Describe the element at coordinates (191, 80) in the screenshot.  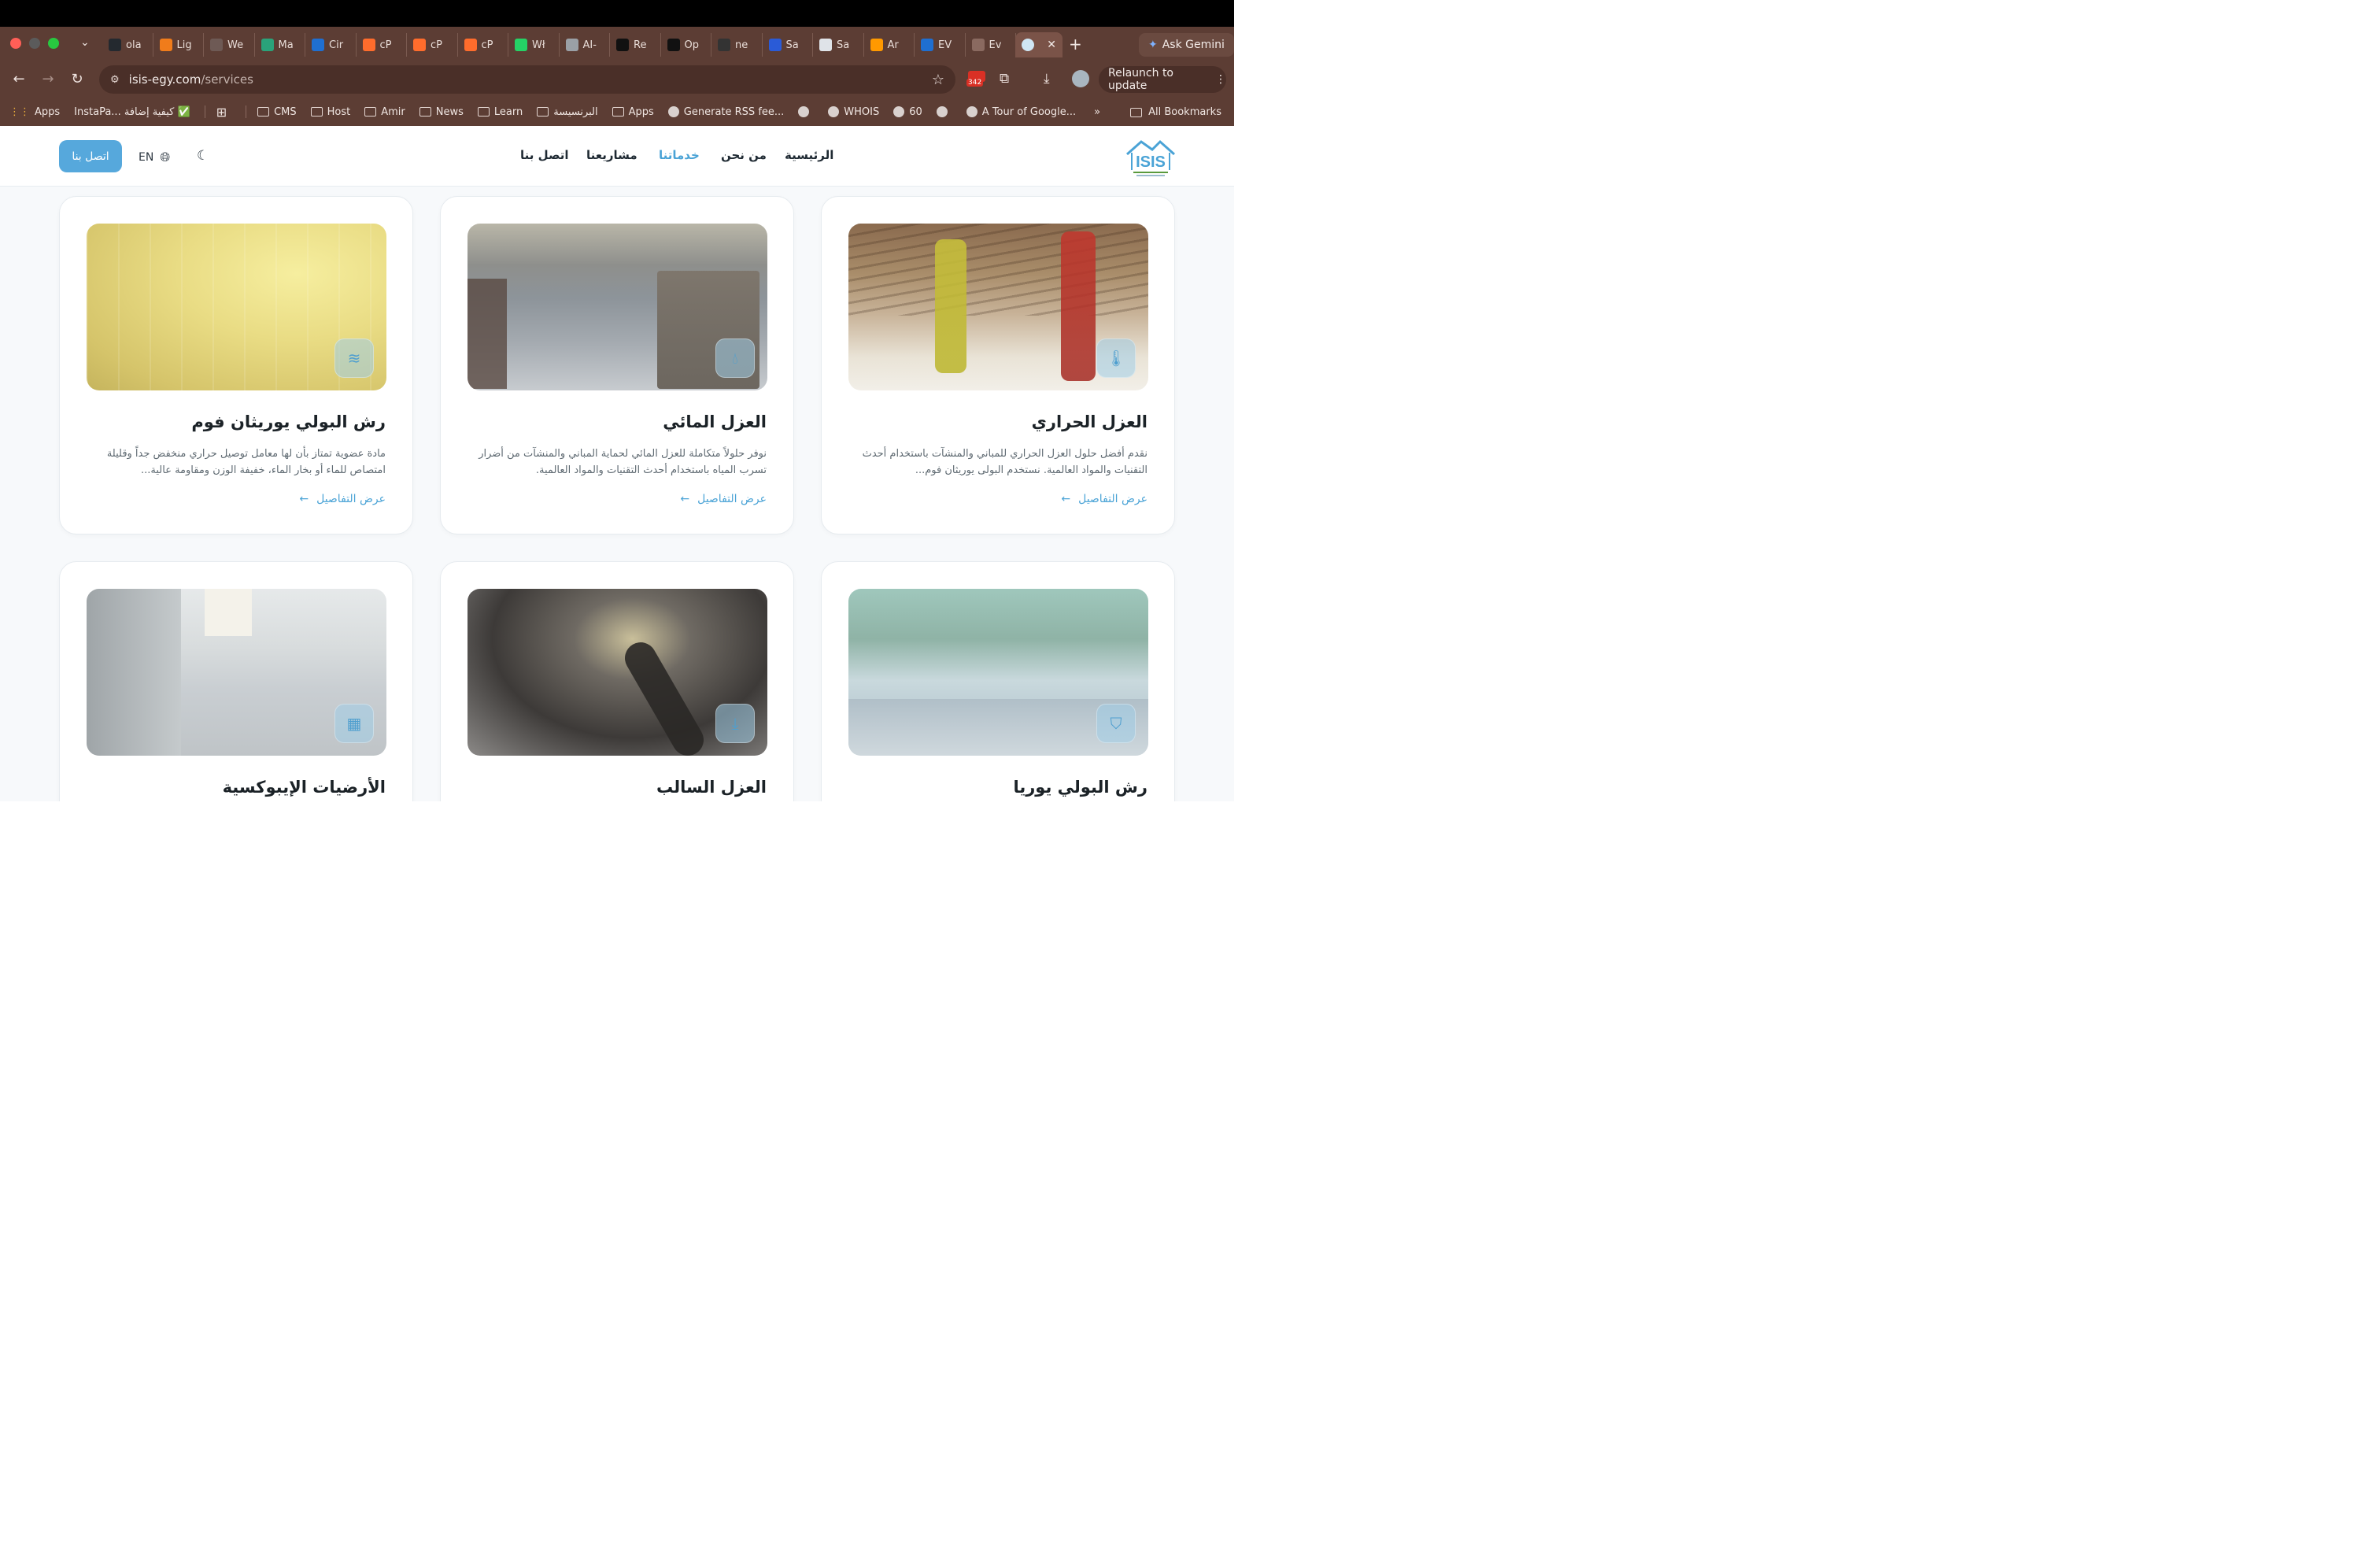
I see `url-text: isis-egy.com/services` at that location.